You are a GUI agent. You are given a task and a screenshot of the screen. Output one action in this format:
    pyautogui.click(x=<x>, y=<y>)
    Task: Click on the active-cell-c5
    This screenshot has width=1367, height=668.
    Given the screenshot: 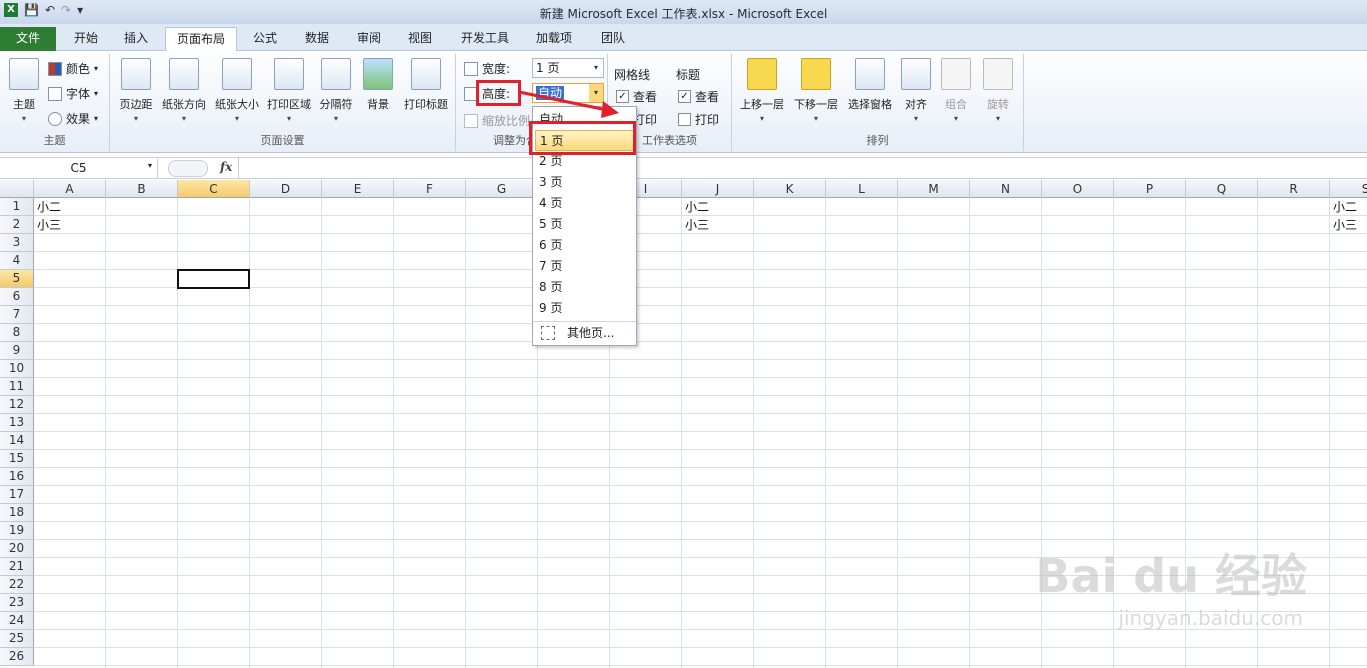 What is the action you would take?
    pyautogui.click(x=213, y=279)
    